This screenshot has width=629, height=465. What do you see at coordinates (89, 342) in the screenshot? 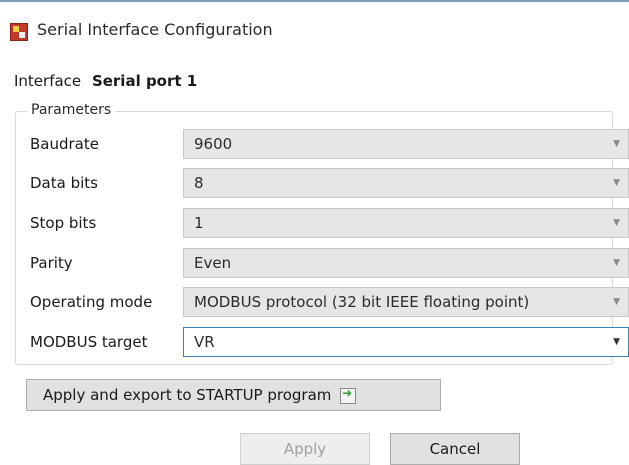
I see `modbus-target-label: MODBUS target` at bounding box center [89, 342].